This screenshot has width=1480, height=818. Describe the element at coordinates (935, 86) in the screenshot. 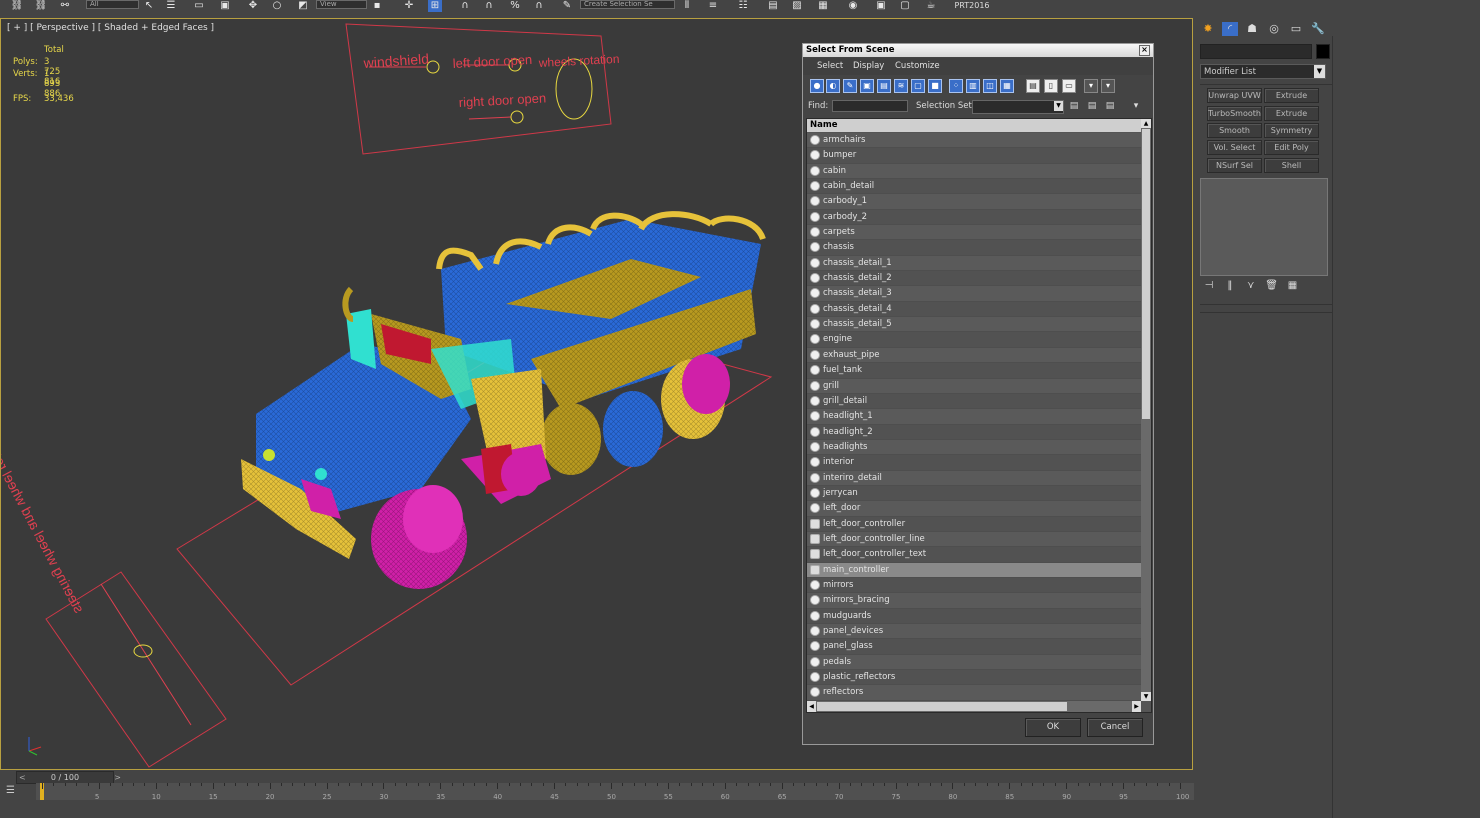

I see `display-object-xrefs-icon: ■` at that location.